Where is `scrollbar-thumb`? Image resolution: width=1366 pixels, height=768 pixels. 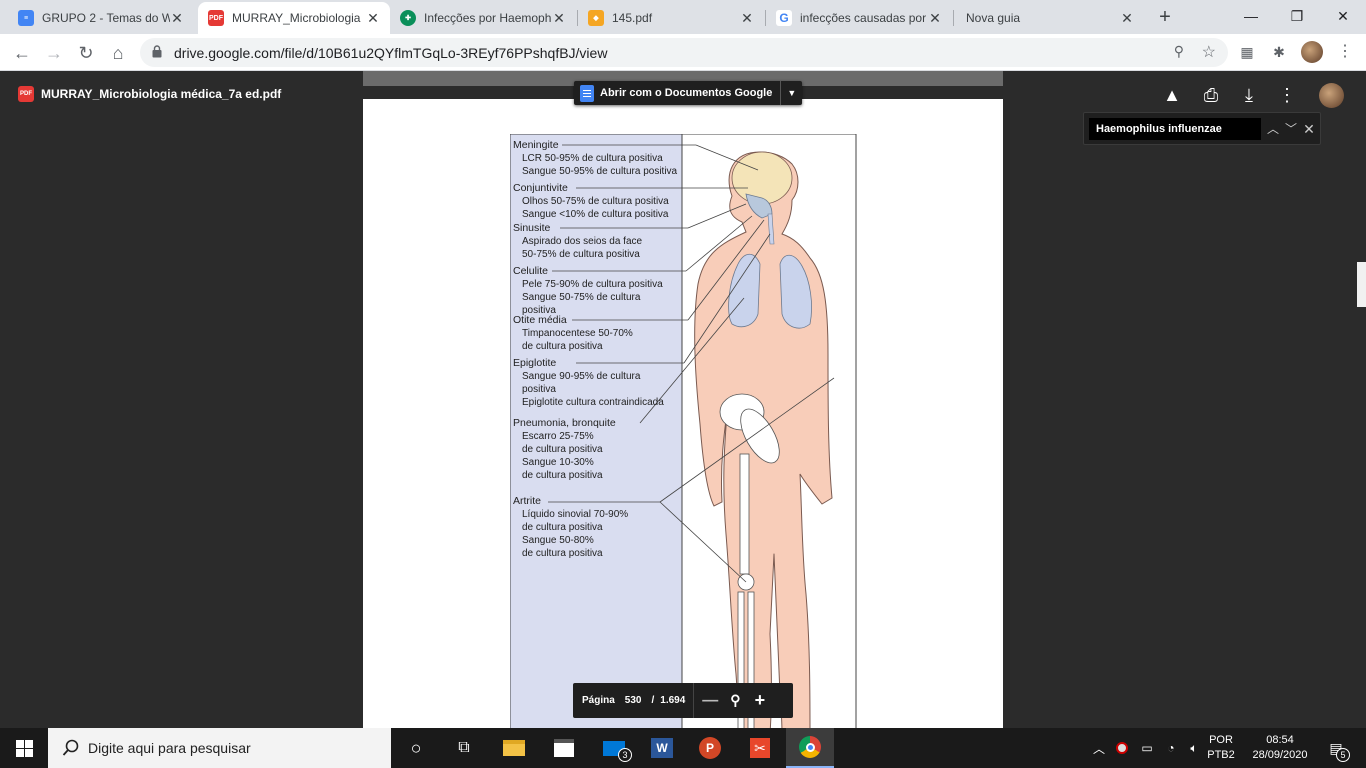 scrollbar-thumb is located at coordinates (1361, 284).